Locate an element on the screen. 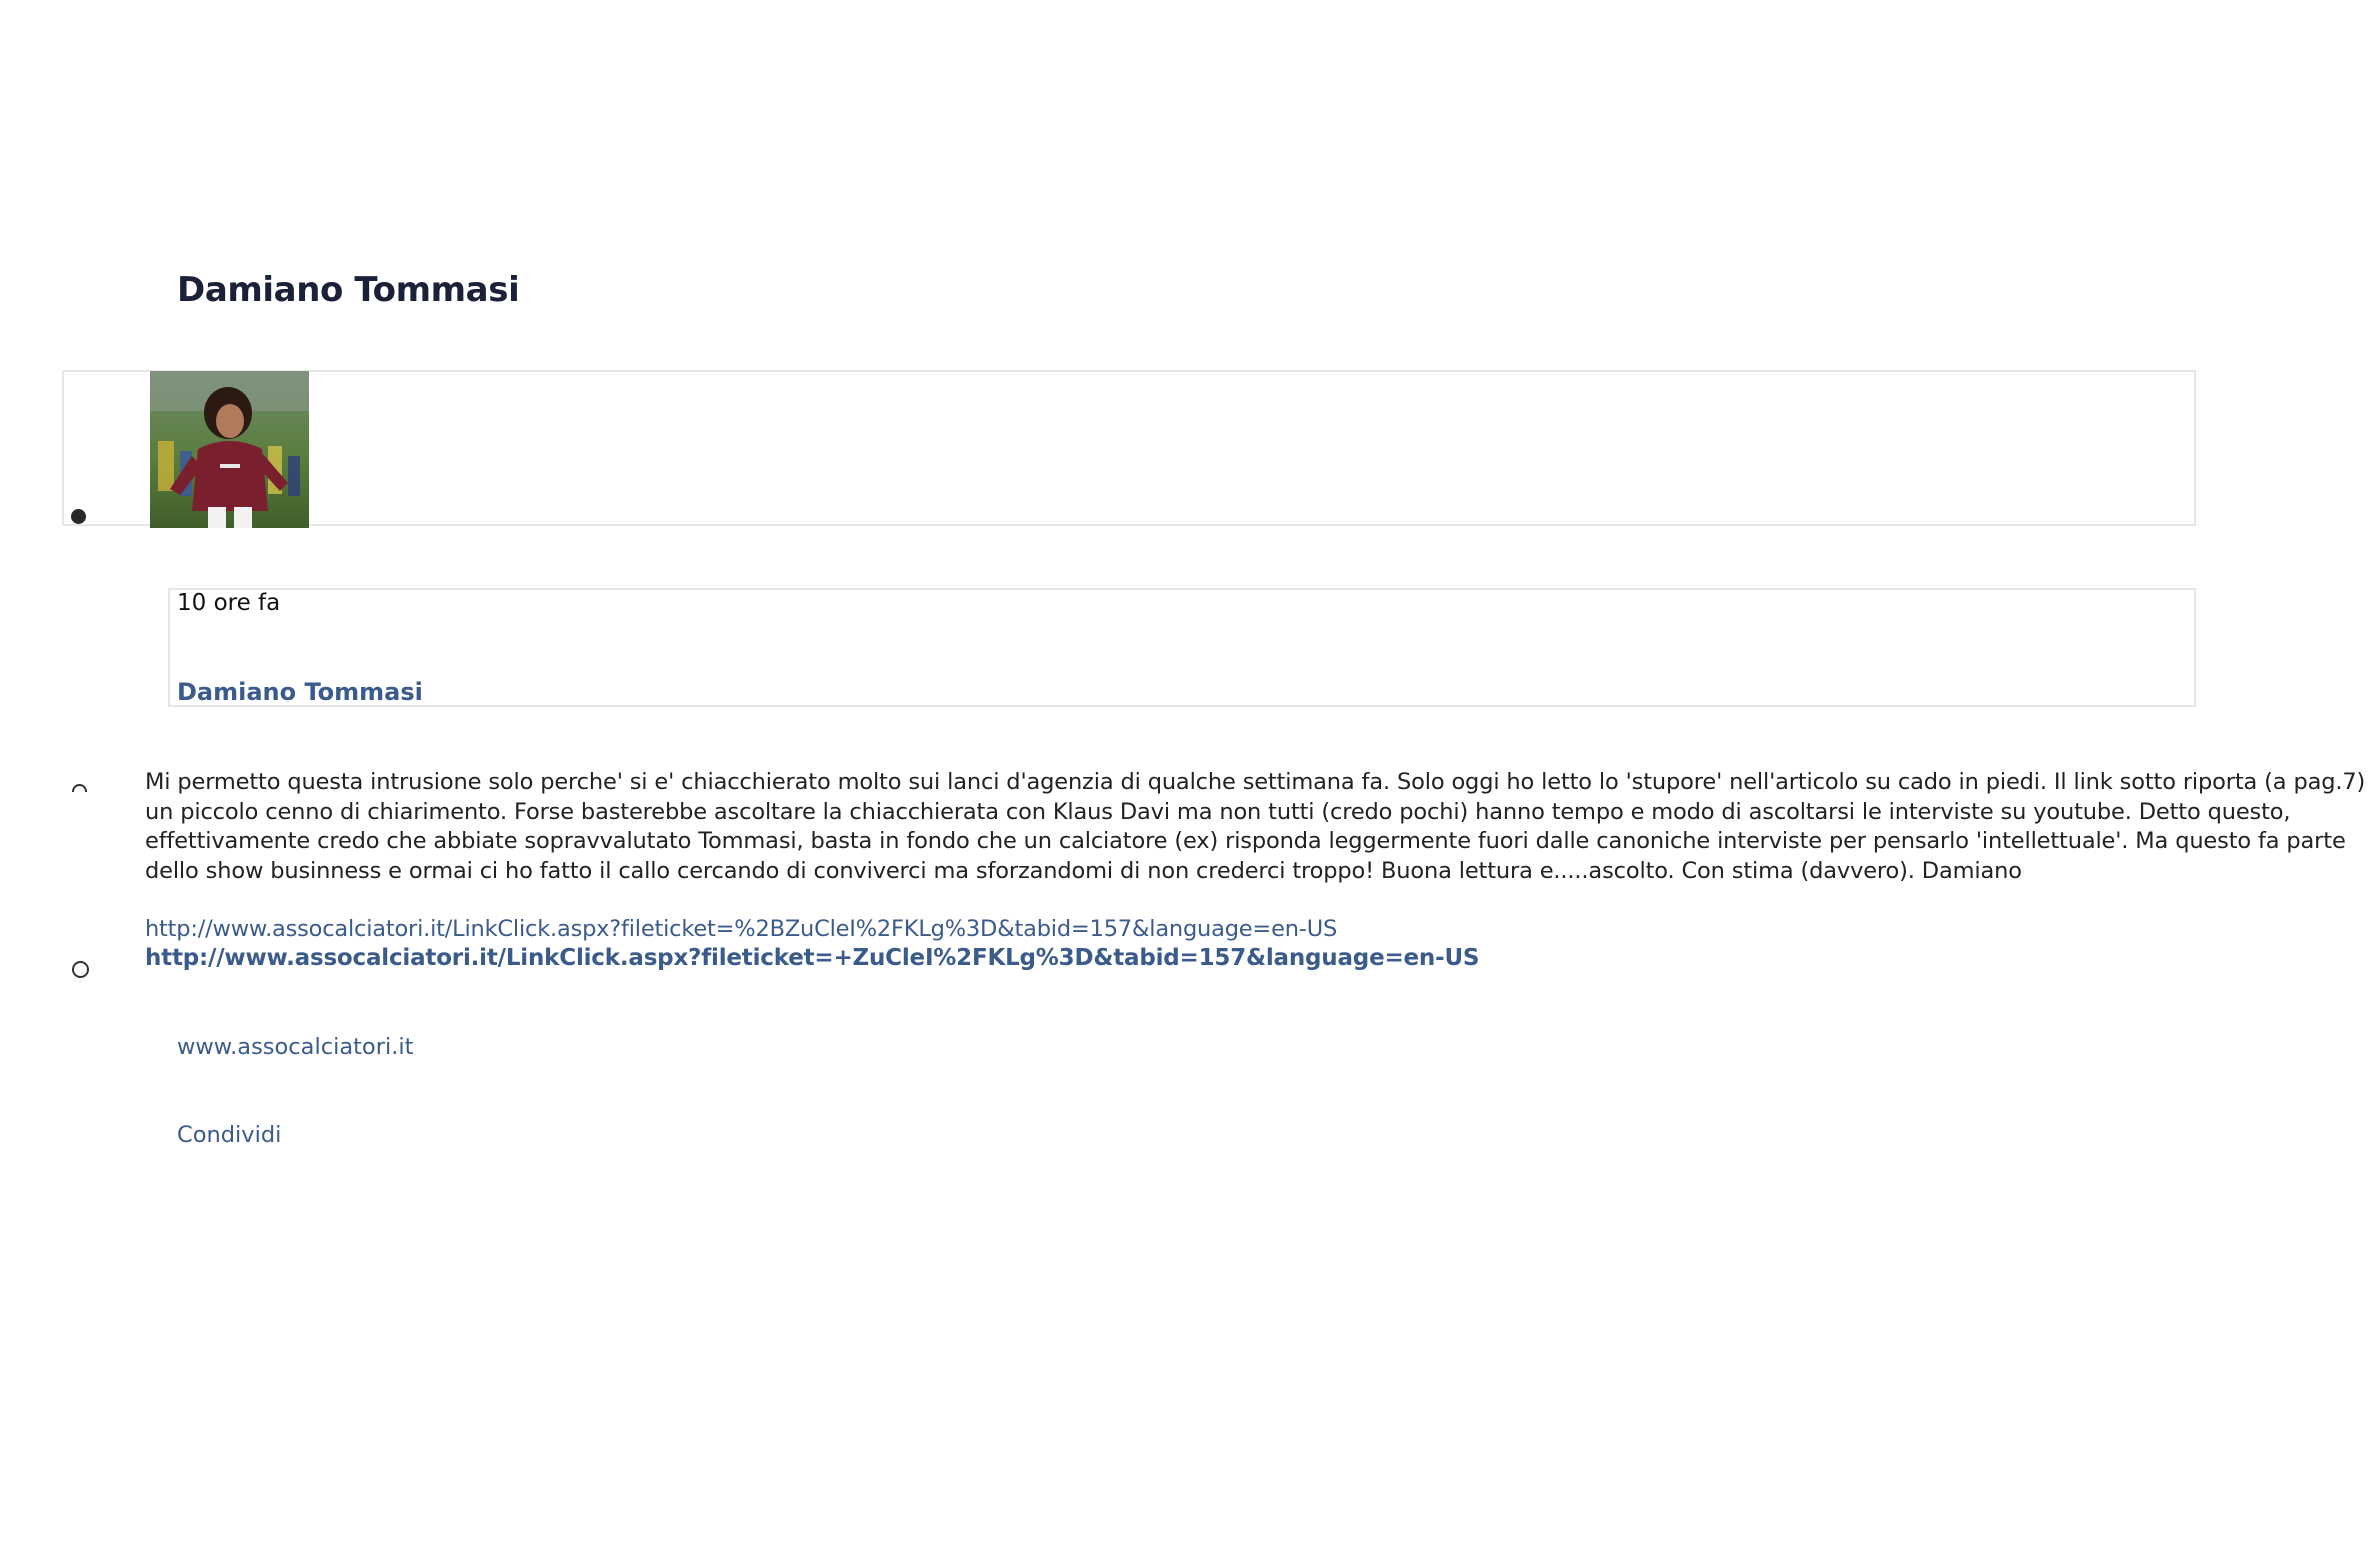 The width and height of the screenshot is (2369, 1544). author-link: Damiano Tommasi is located at coordinates (300, 692).